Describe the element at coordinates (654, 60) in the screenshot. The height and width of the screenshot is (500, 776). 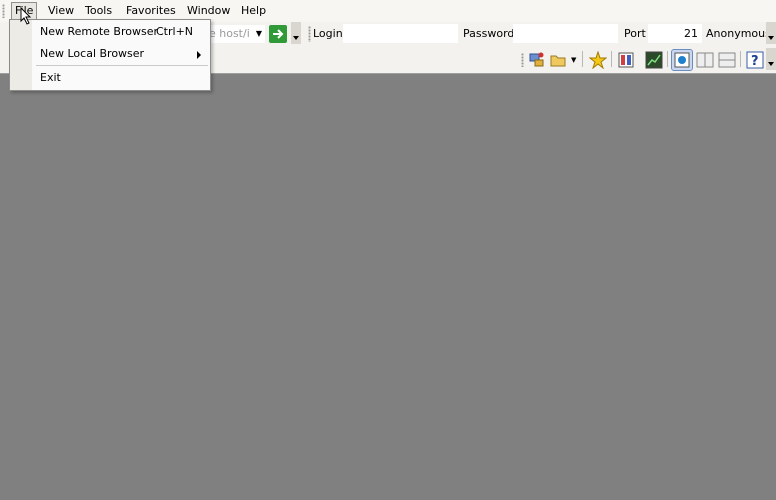
I see `graph-icon` at that location.